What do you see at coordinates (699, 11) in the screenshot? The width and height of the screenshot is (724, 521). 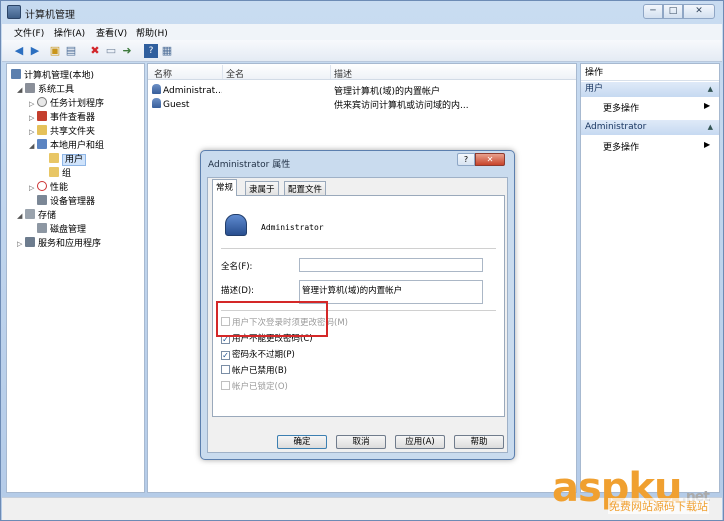 I see `close-button: ✕` at bounding box center [699, 11].